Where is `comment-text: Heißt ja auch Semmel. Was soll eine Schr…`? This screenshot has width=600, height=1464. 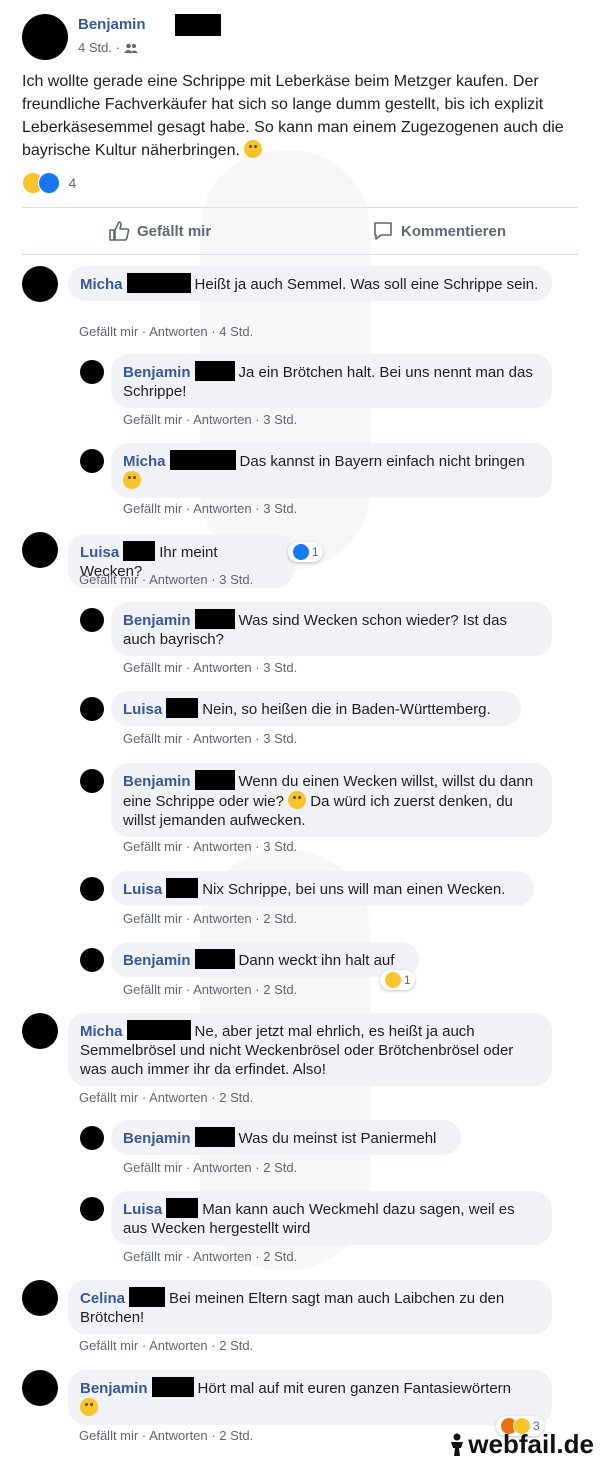 comment-text: Heißt ja auch Semmel. Was soll eine Schr… is located at coordinates (366, 284).